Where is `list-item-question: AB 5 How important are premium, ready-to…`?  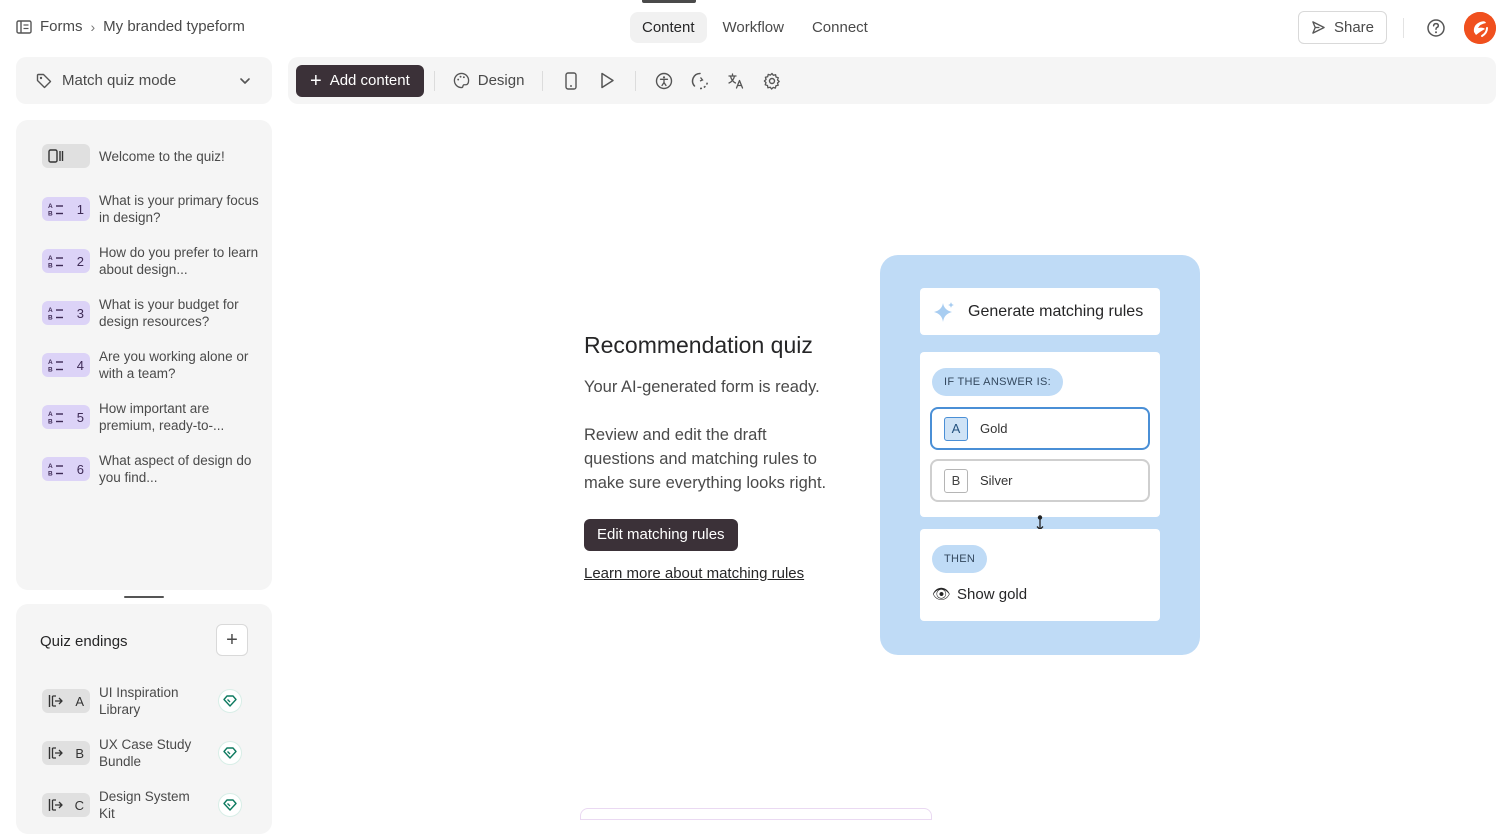
list-item-question: AB 5 How important are premium, ready-to… is located at coordinates (152, 417).